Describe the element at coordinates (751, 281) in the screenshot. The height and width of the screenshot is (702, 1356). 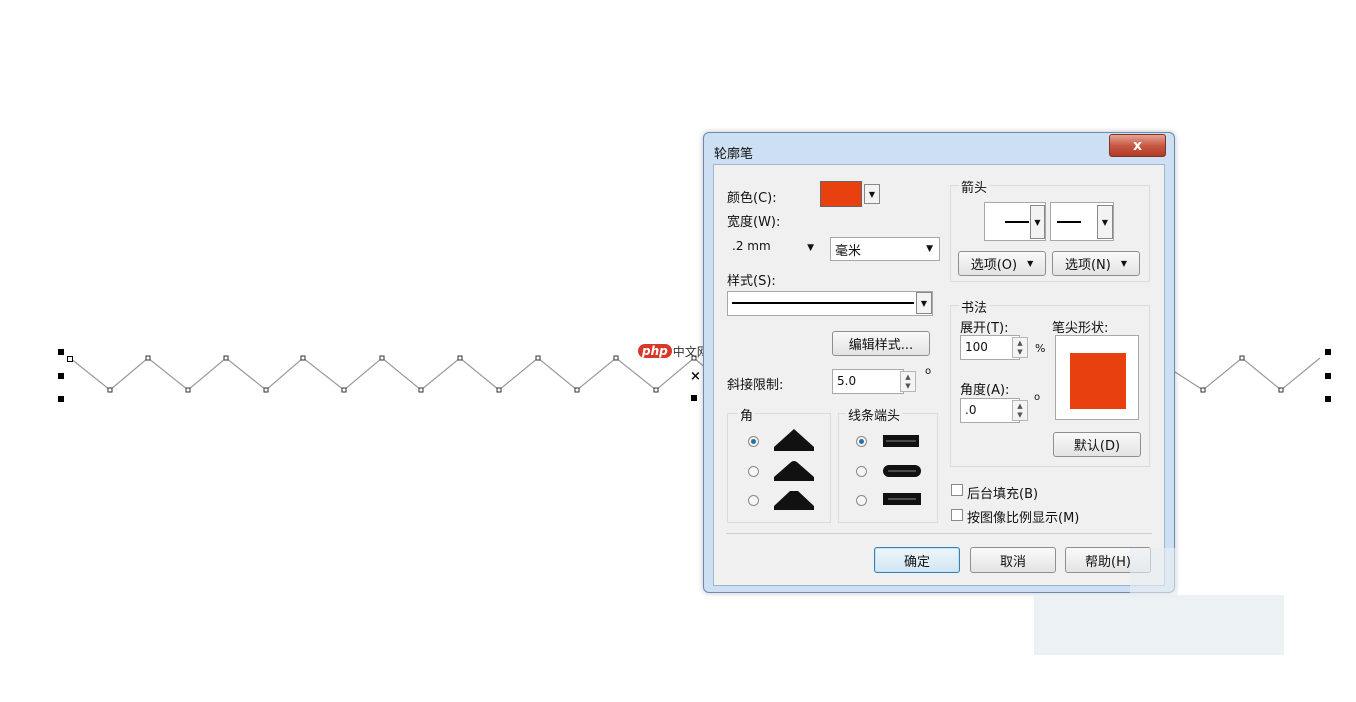
I see `style-label: 样式(S):` at that location.